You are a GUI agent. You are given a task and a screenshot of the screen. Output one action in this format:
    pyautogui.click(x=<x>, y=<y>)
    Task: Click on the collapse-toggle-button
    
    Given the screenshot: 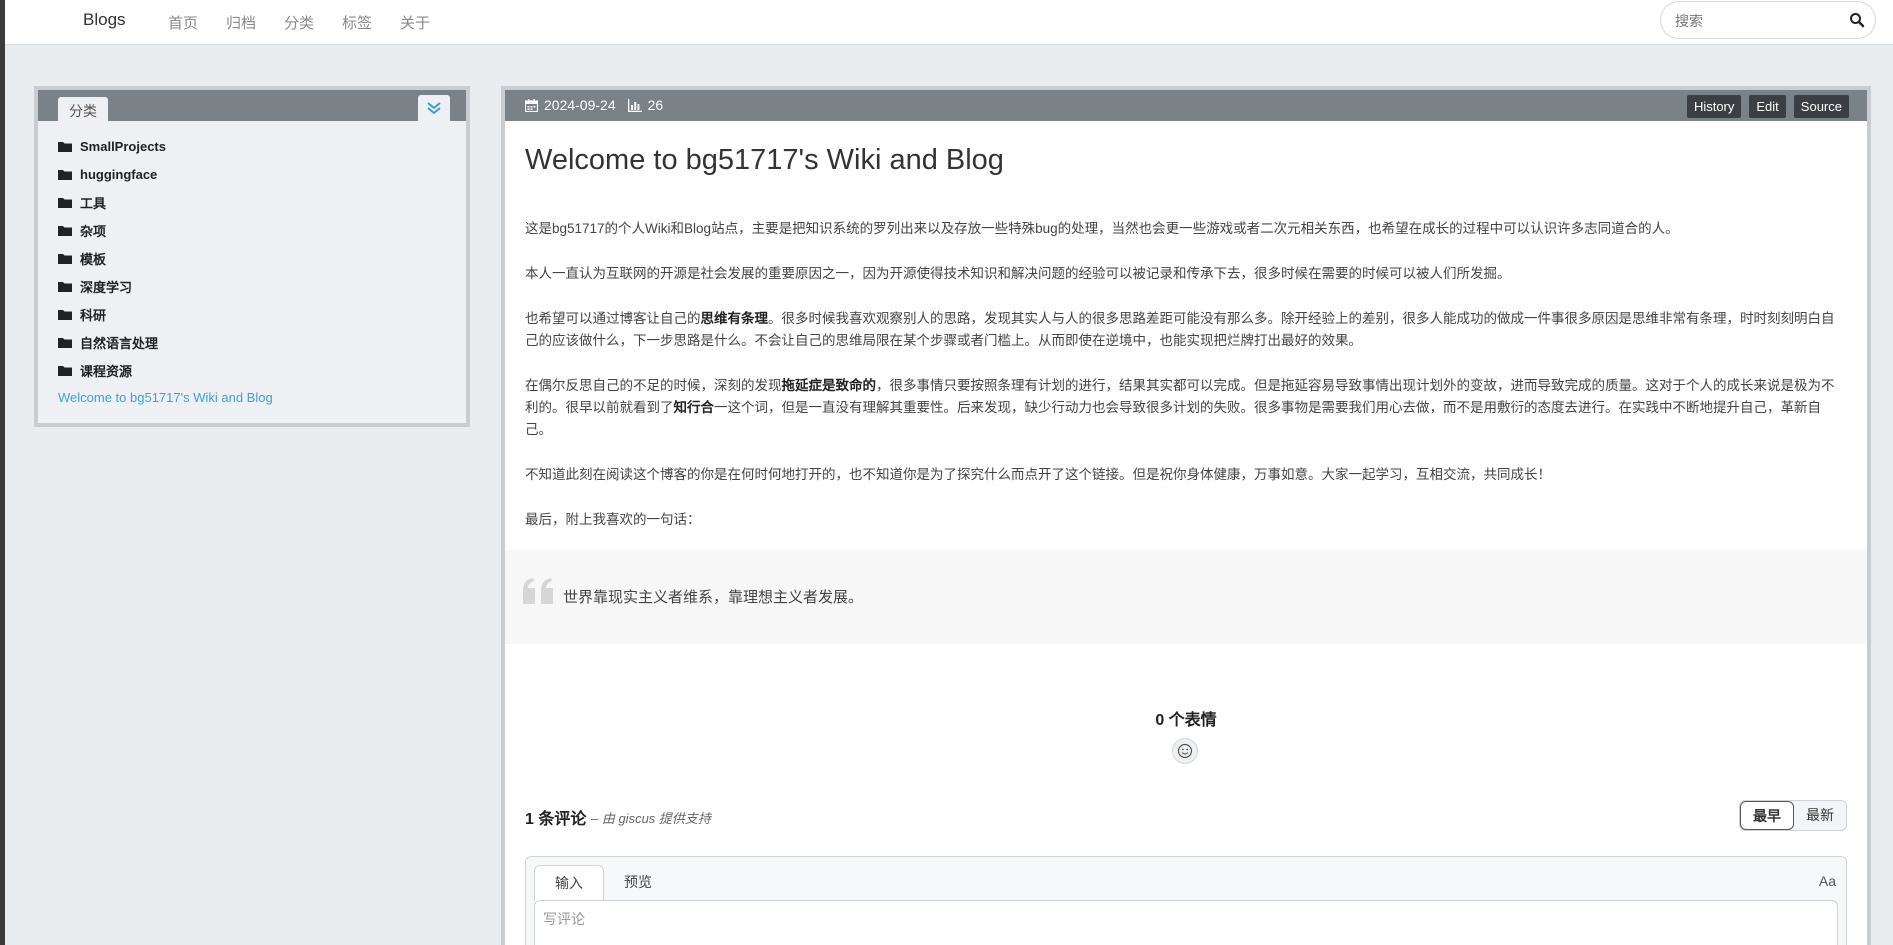 What is the action you would take?
    pyautogui.click(x=434, y=108)
    